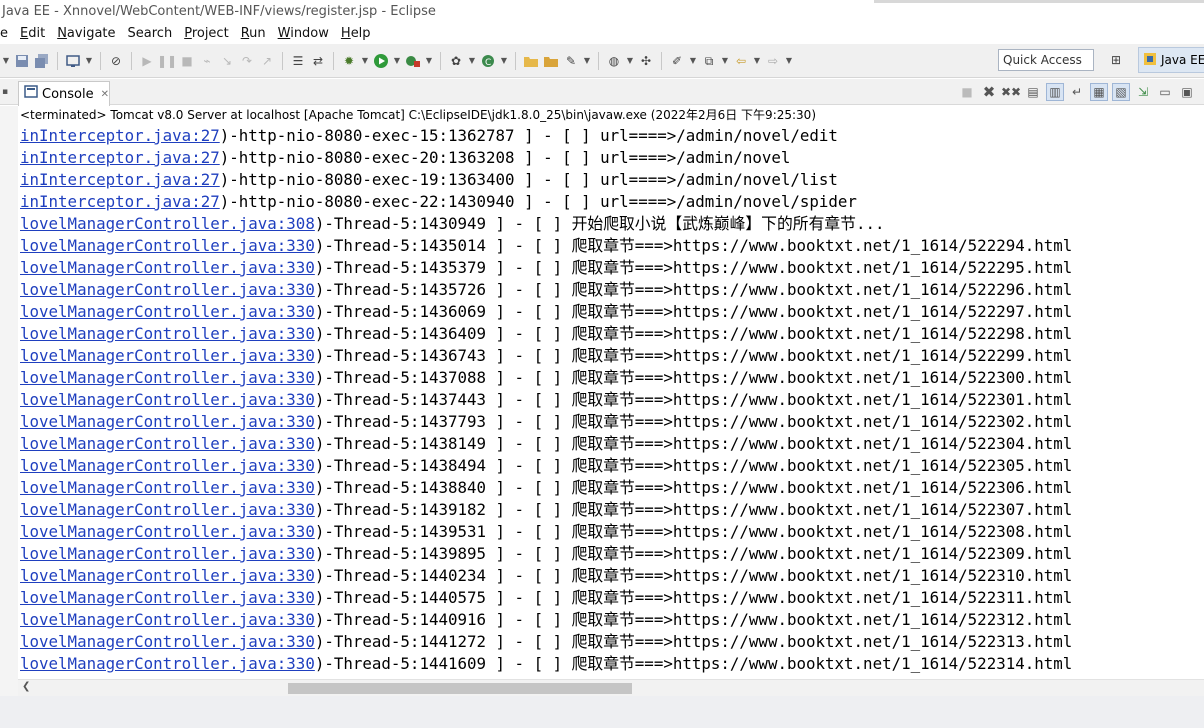 The image size is (1204, 728). What do you see at coordinates (150, 33) in the screenshot?
I see `menu-search: Search` at bounding box center [150, 33].